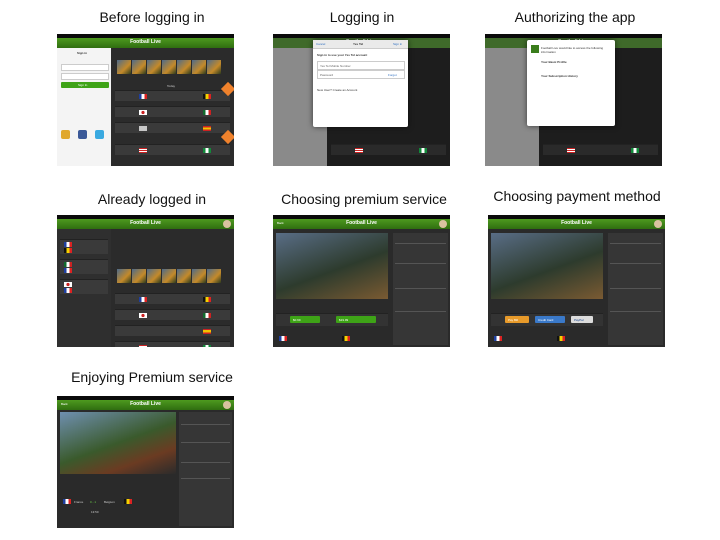 The image size is (720, 540). Describe the element at coordinates (297, 320) in the screenshot. I see `offer-price-1: $0.99` at that location.